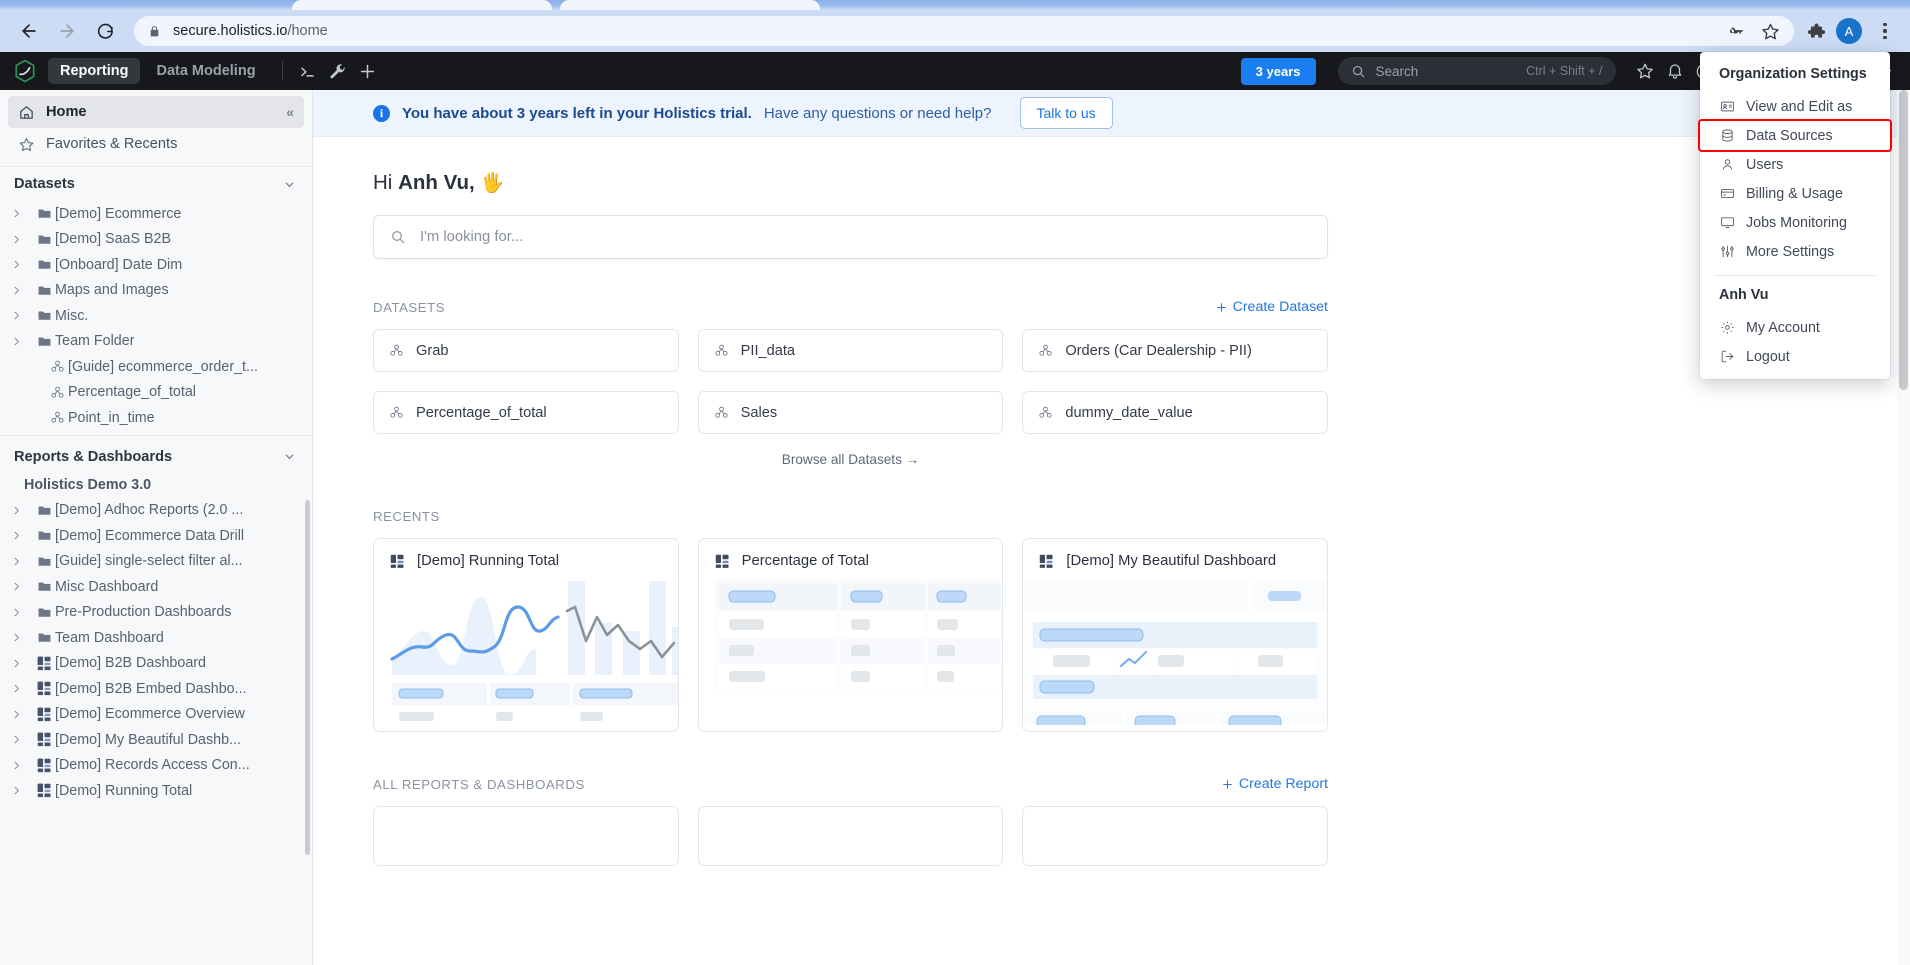 This screenshot has width=1910, height=965. Describe the element at coordinates (29, 31) in the screenshot. I see `back-button` at that location.